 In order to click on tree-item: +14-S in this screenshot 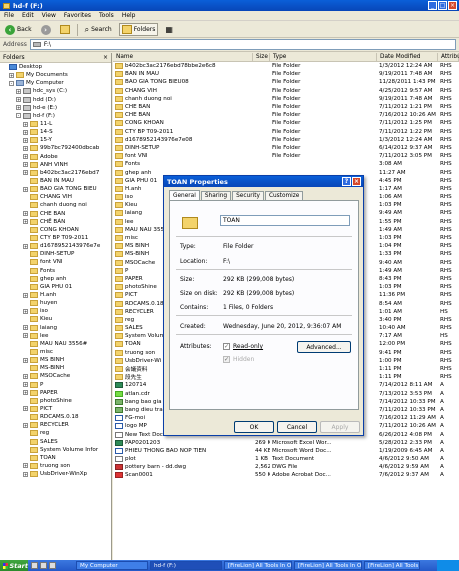, I will do `click(55, 132)`.